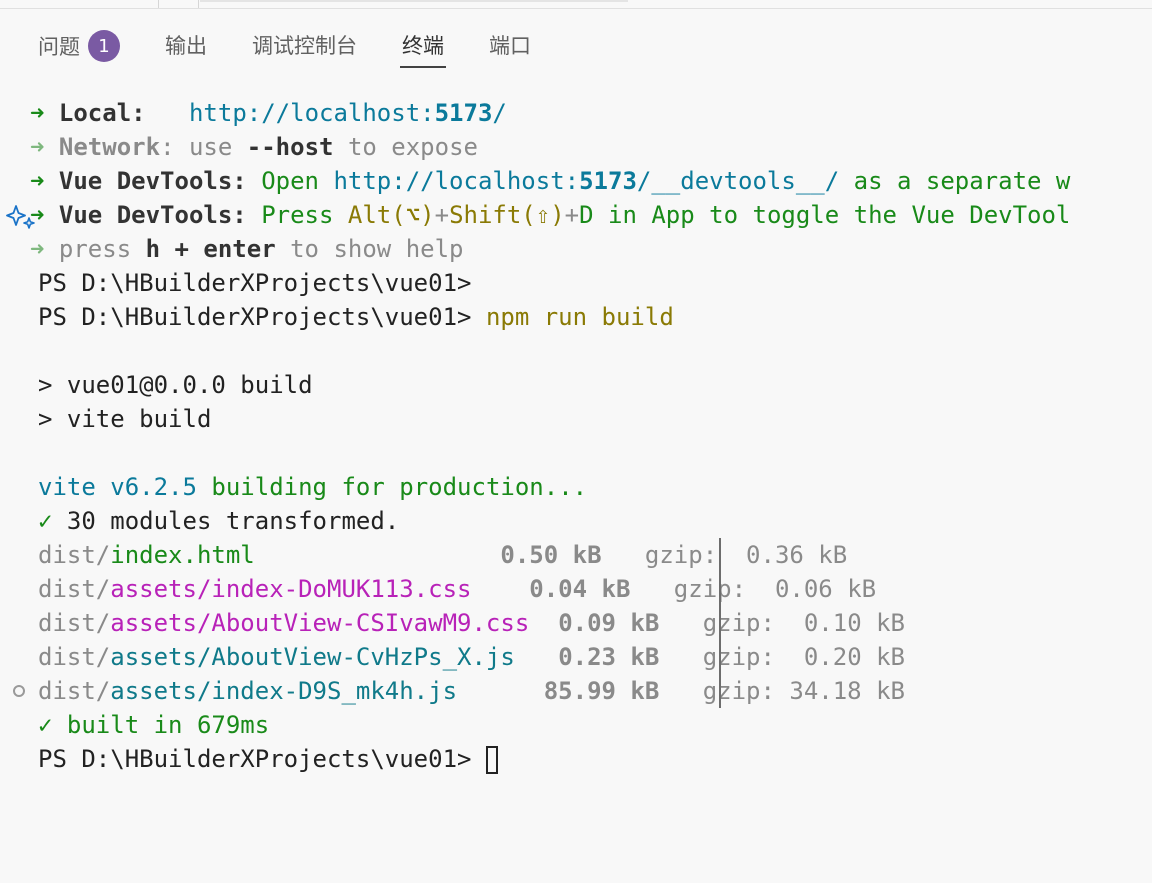  Describe the element at coordinates (320, 623) in the screenshot. I see `file-name: assets/AboutView-CSIvawM9.css` at that location.